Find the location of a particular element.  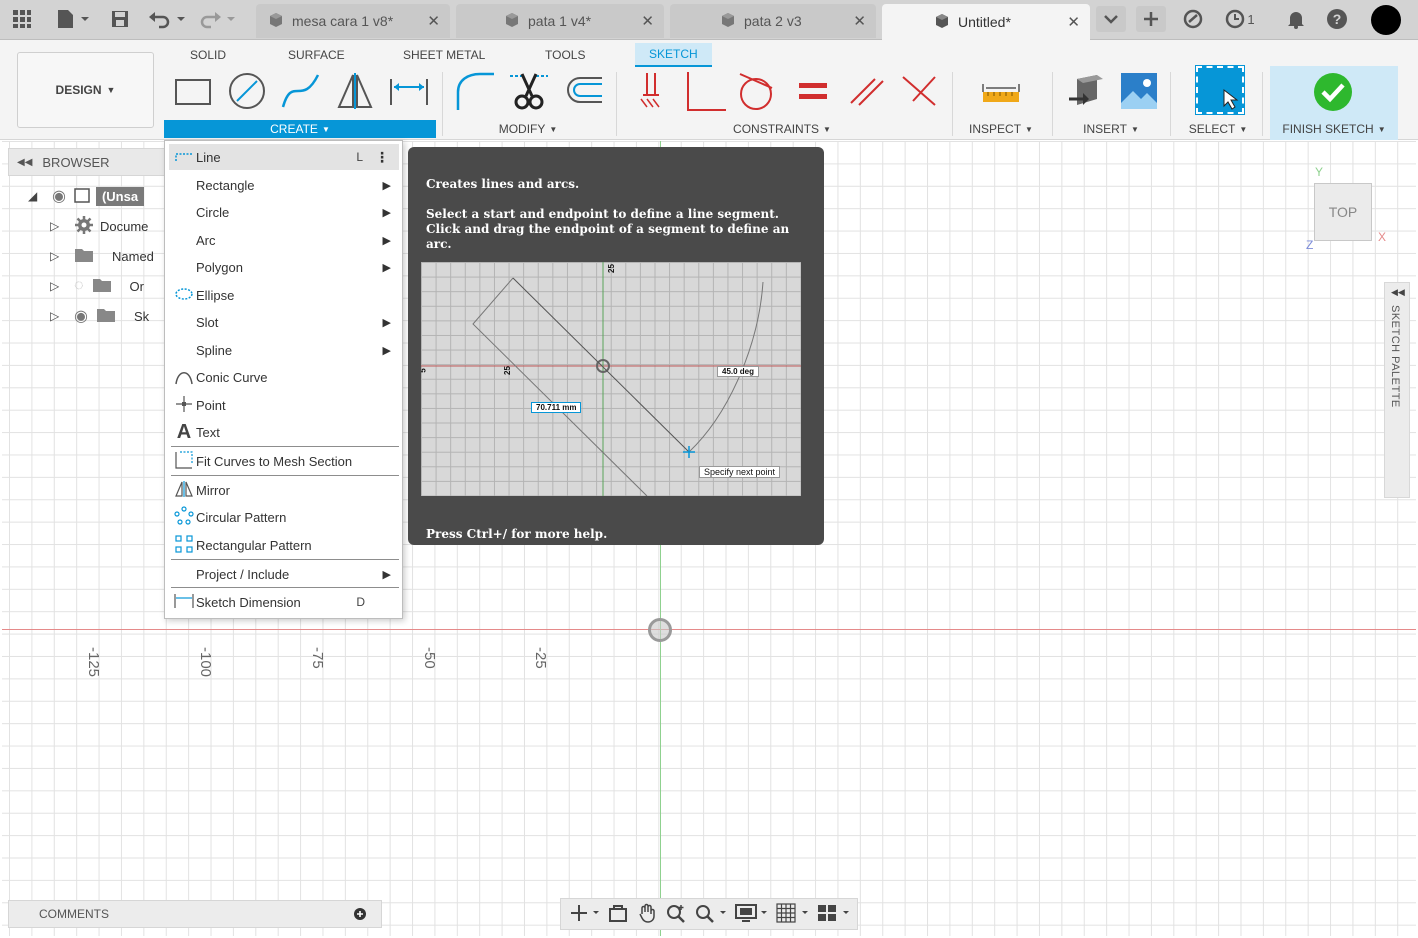

parallel-constraint-icon is located at coordinates (867, 91).